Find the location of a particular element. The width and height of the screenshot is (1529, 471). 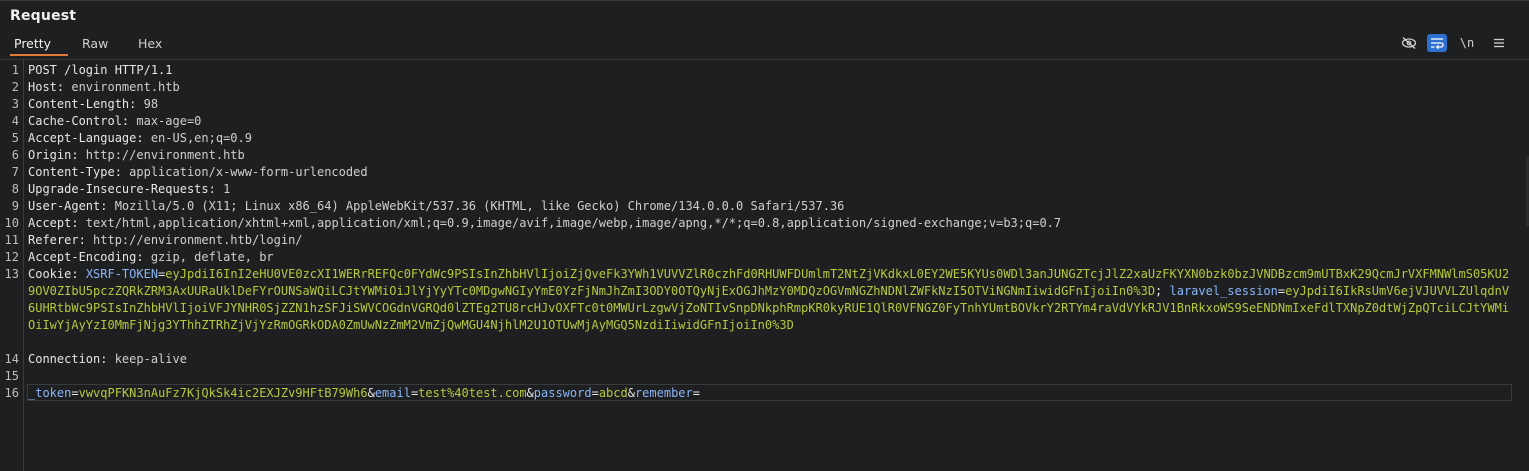

body-param-name: password is located at coordinates (562, 393).